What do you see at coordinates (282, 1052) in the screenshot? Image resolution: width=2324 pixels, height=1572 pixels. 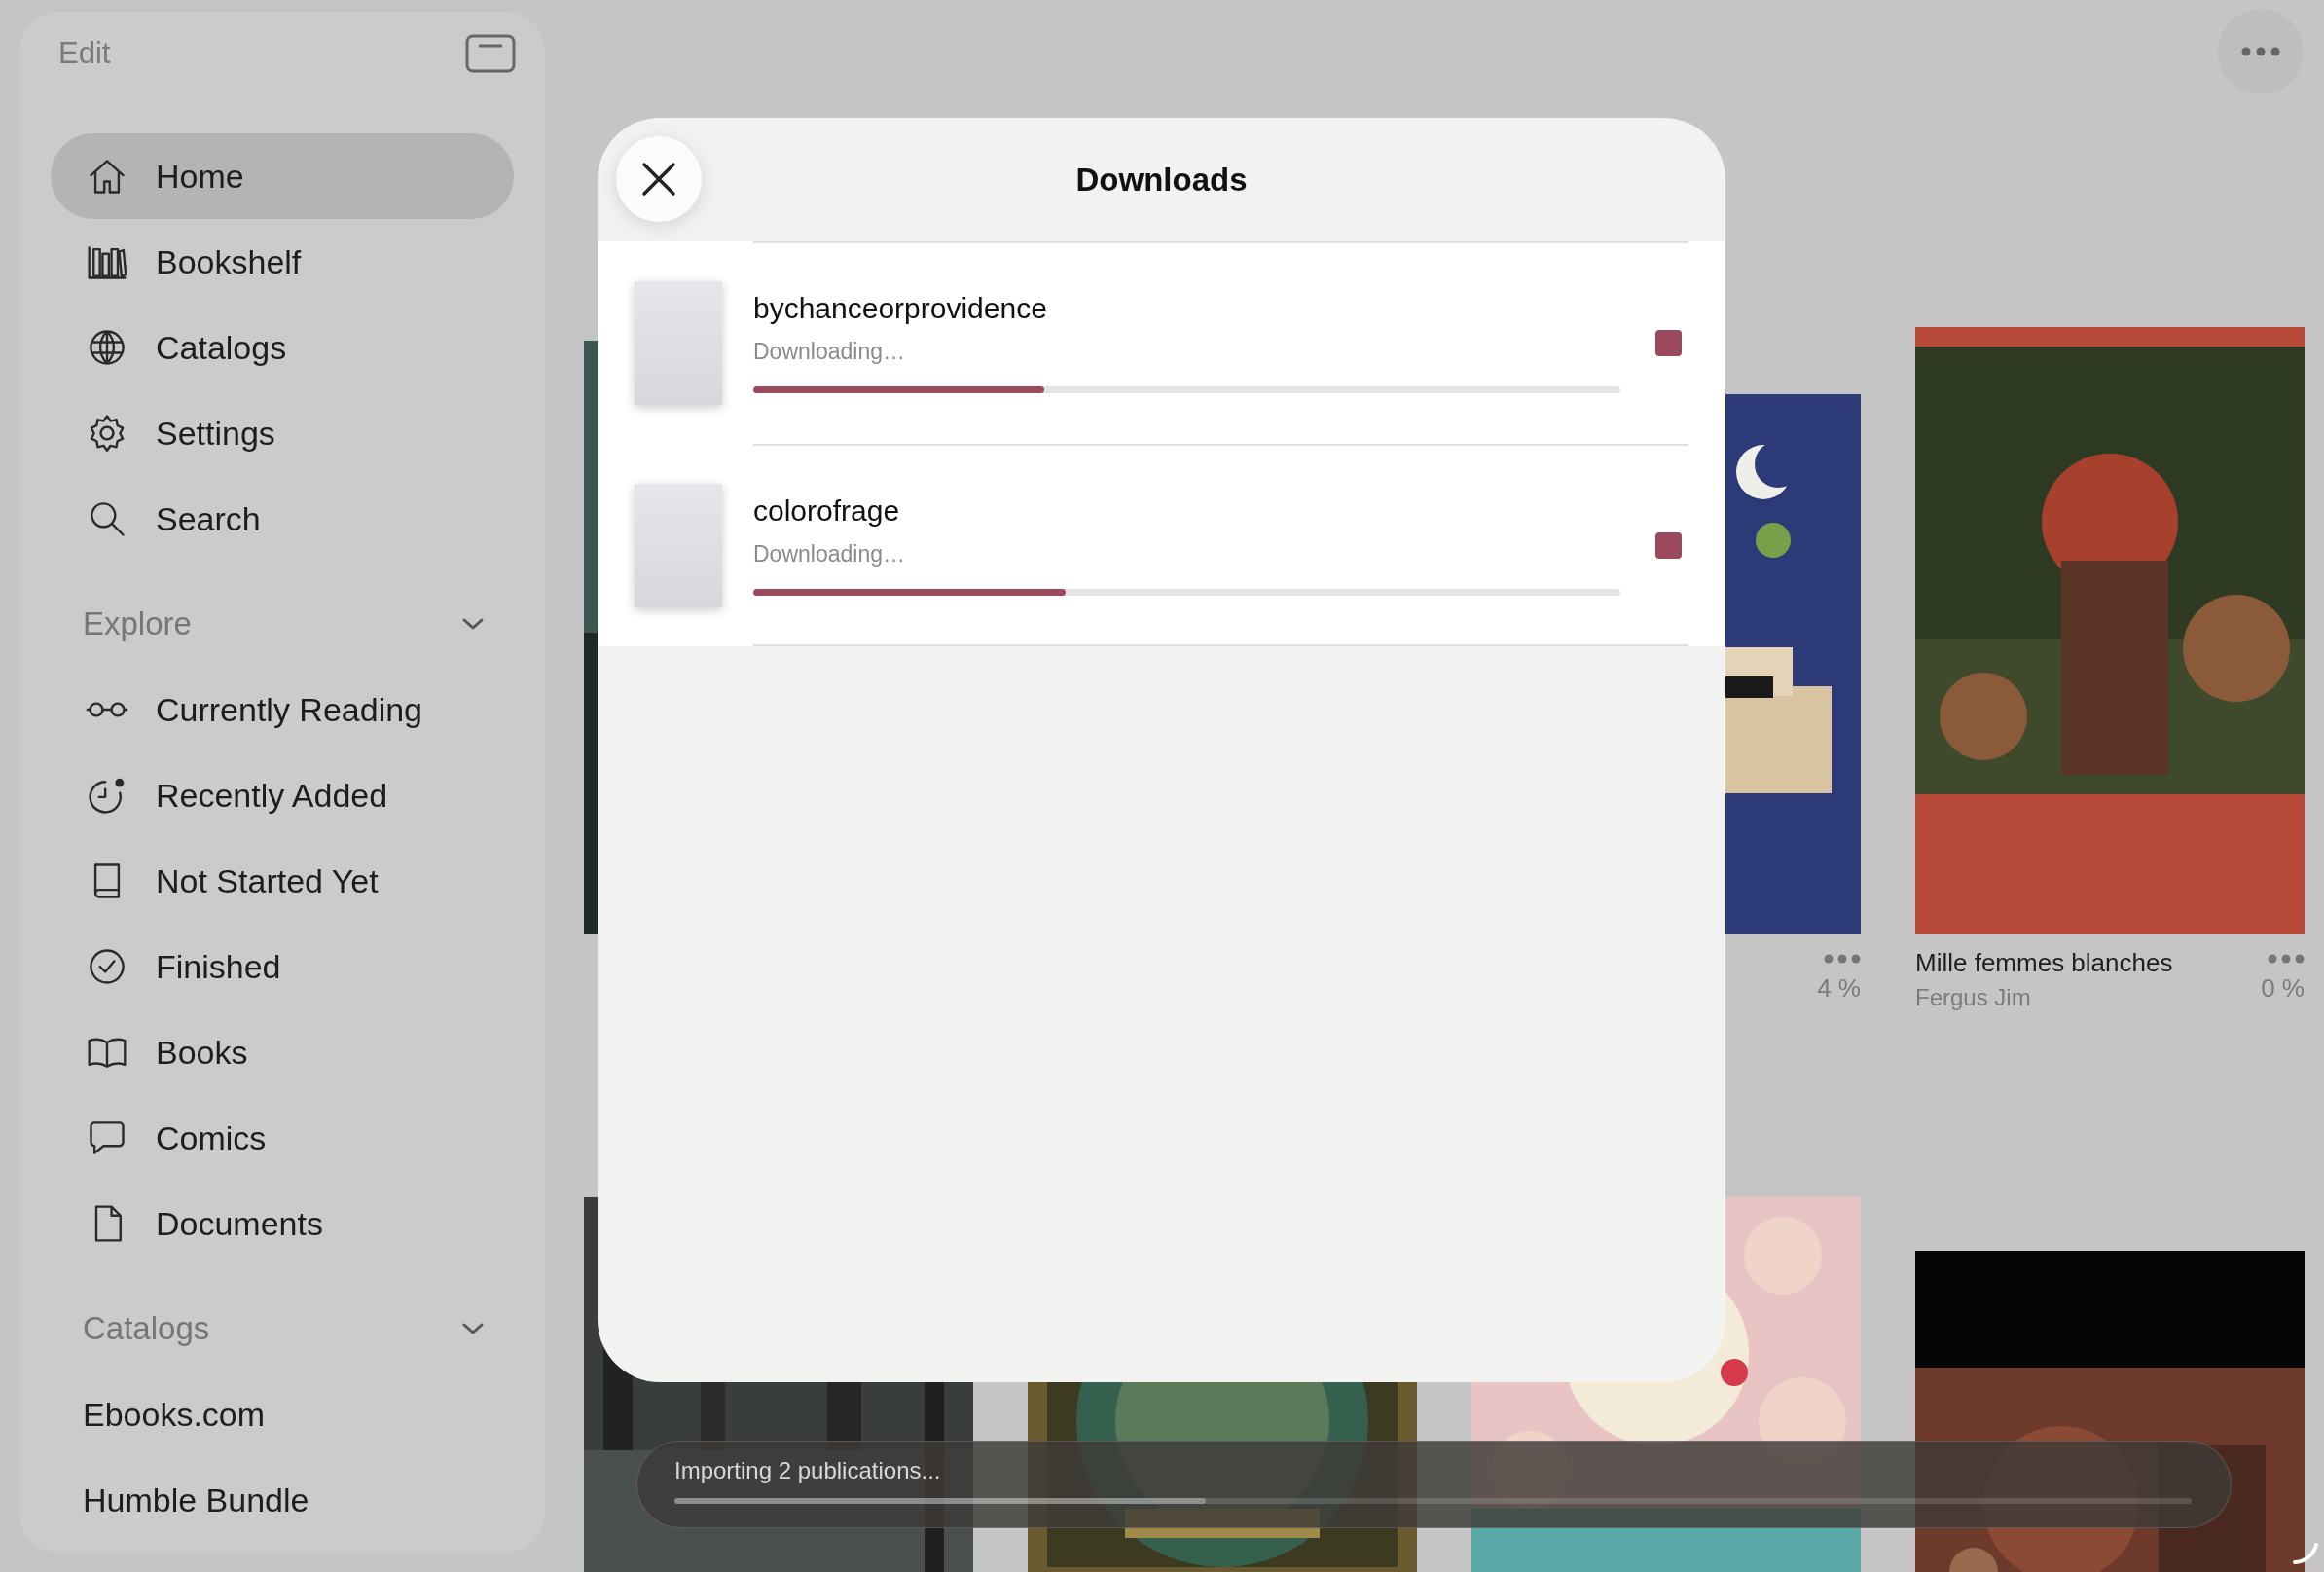 I see `sidebar-item: Books` at bounding box center [282, 1052].